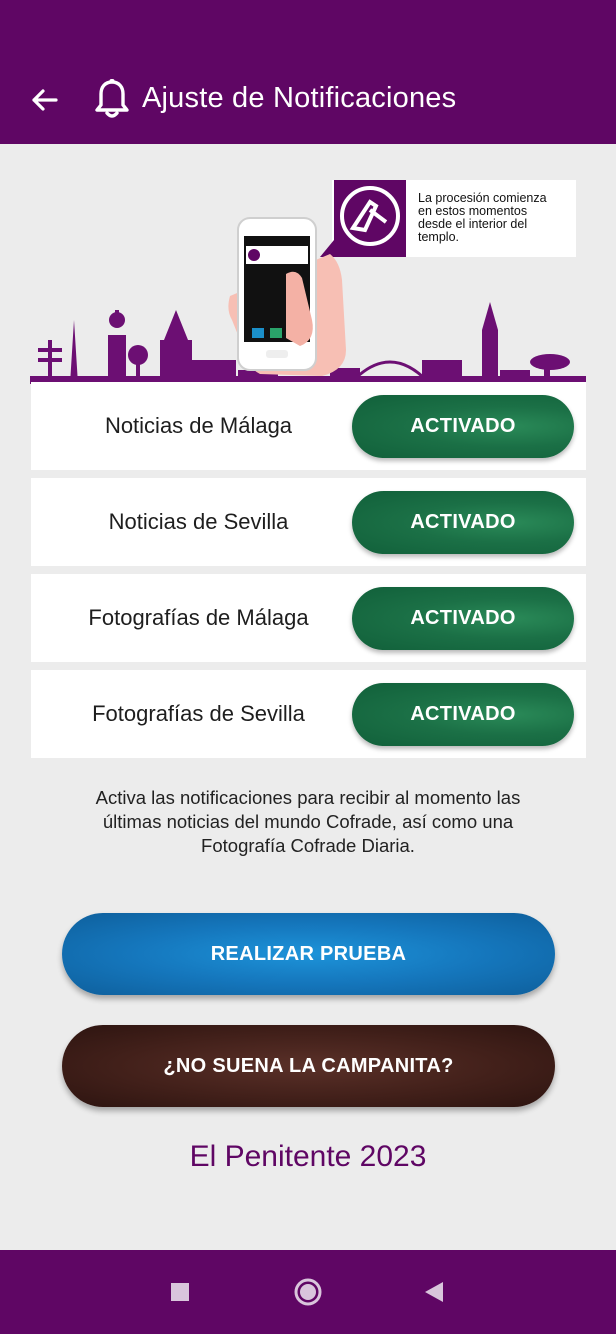 This screenshot has width=616, height=1334. What do you see at coordinates (463, 426) in the screenshot?
I see `toggle-noticias-malaga: ACTIVADO` at bounding box center [463, 426].